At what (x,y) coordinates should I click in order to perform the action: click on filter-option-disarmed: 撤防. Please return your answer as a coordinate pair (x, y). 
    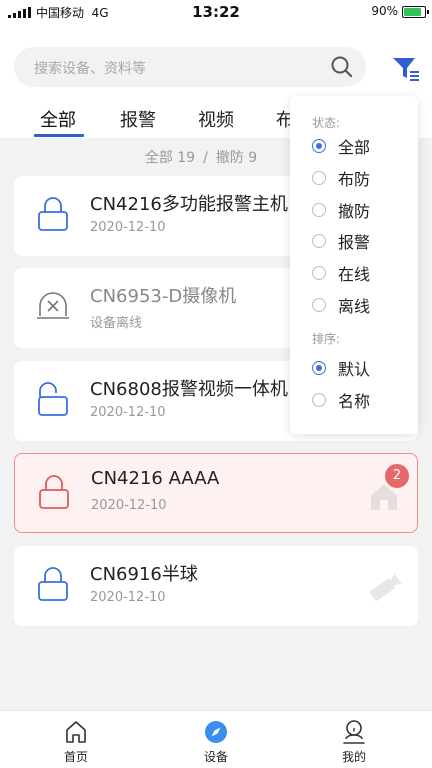
    Looking at the image, I should click on (341, 210).